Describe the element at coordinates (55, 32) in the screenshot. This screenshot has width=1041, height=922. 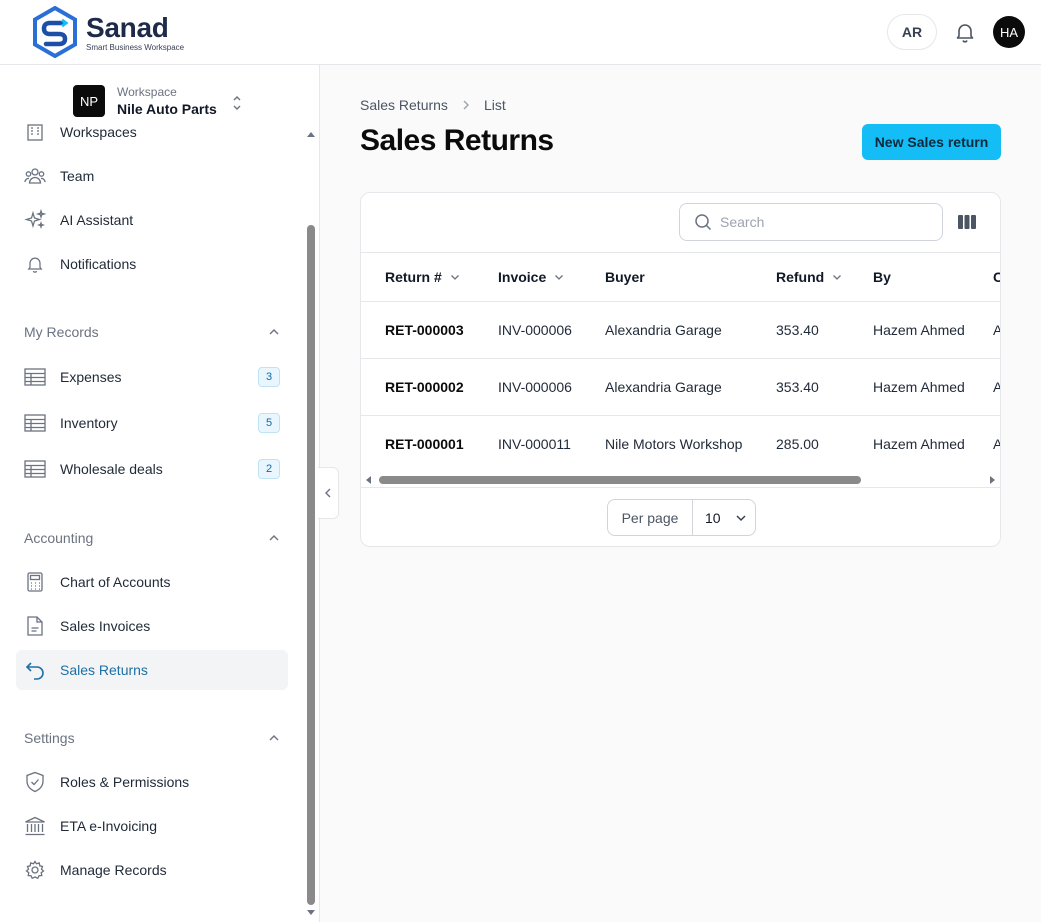
I see `sanad-logo-icon` at that location.